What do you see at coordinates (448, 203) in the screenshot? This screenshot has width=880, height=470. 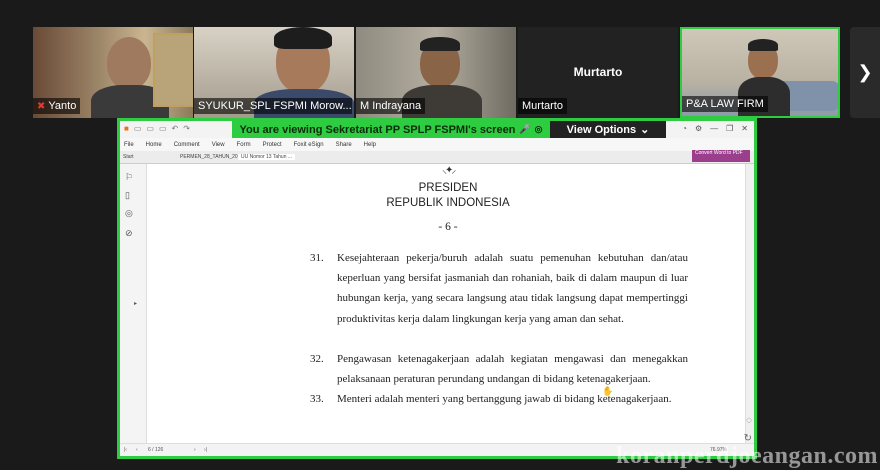 I see `document-heading-republik: REPUBLIK INDONESIA` at bounding box center [448, 203].